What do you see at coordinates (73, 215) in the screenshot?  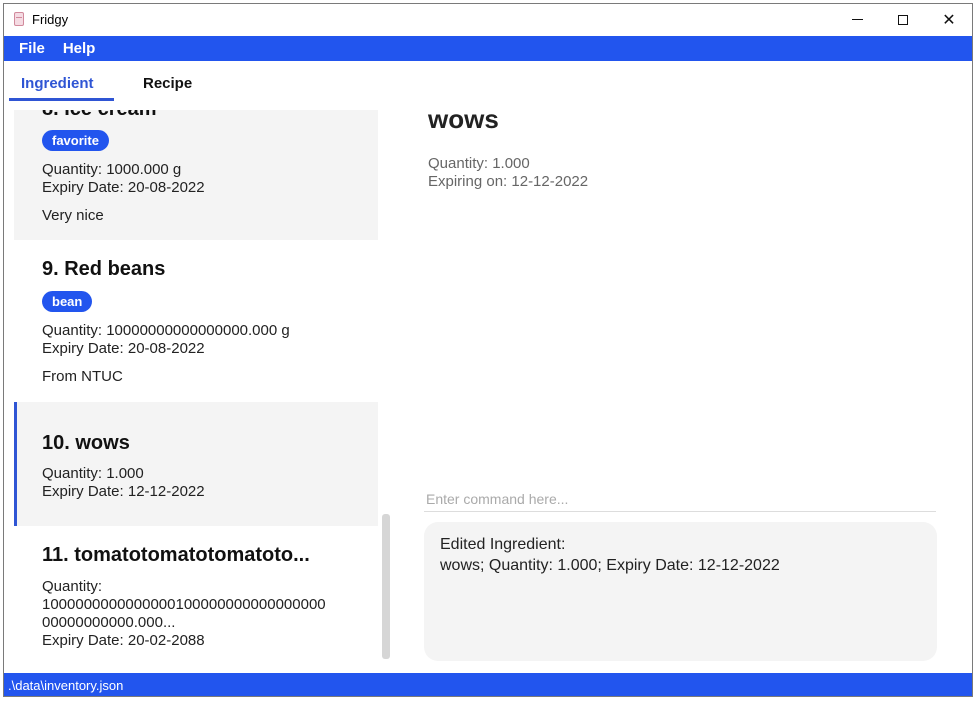 I see `ingredient-remark: Very nice` at bounding box center [73, 215].